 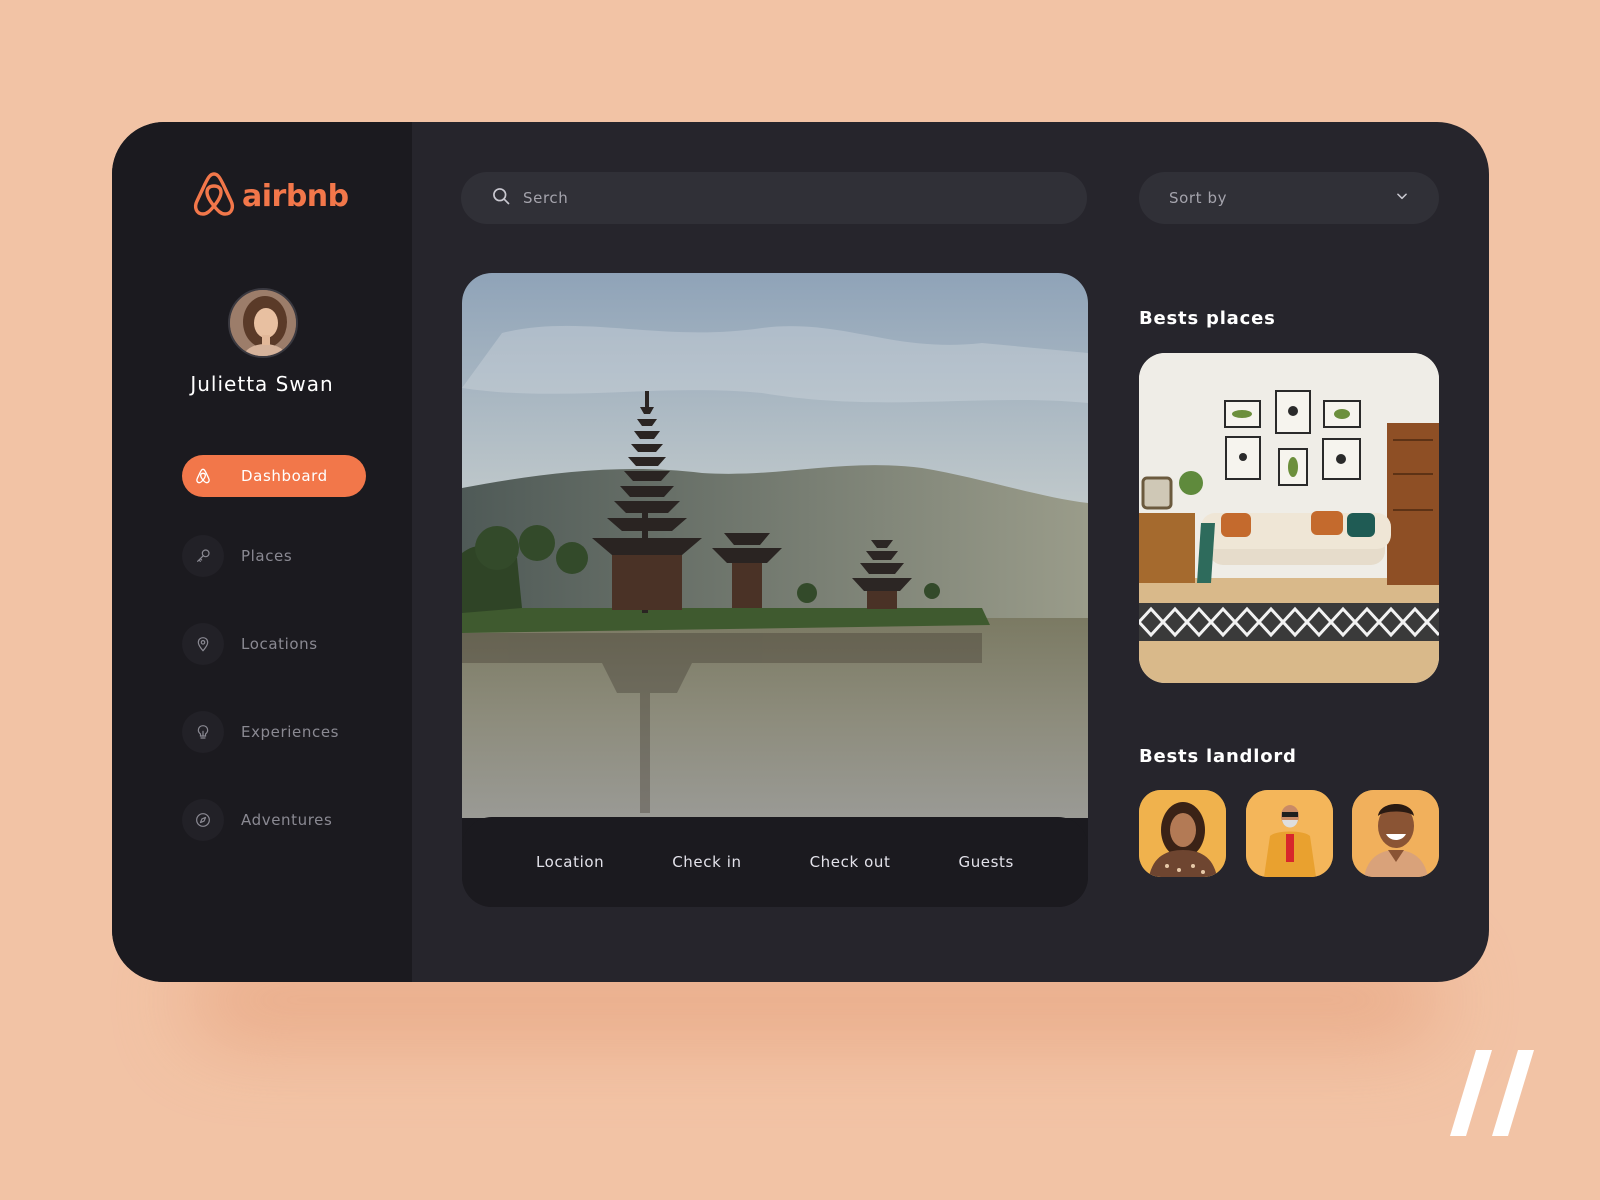 I want to click on landlord-man-smiling-photo, so click(x=1395, y=833).